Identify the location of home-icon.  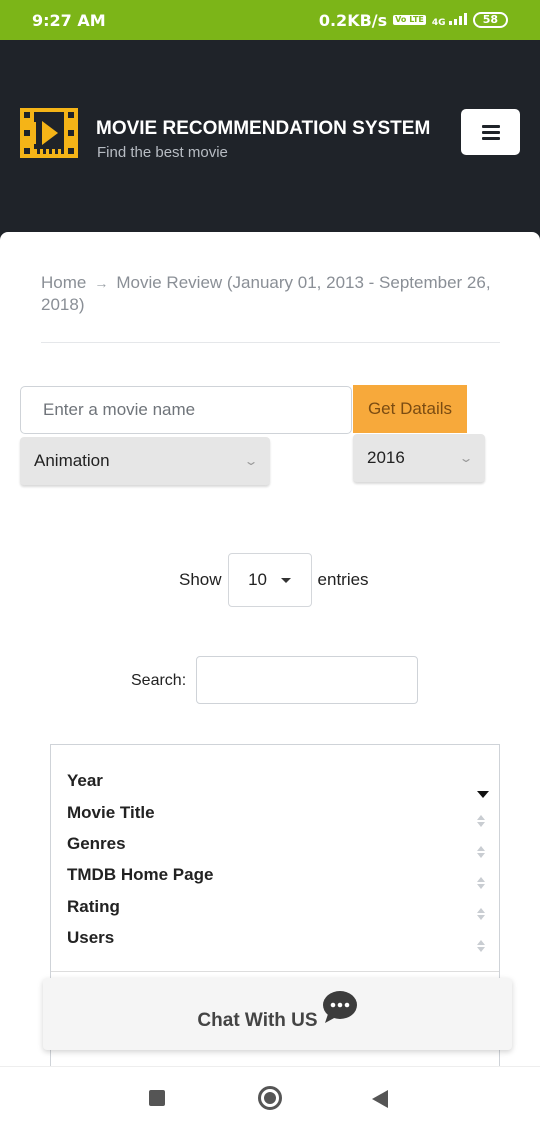
(270, 1098).